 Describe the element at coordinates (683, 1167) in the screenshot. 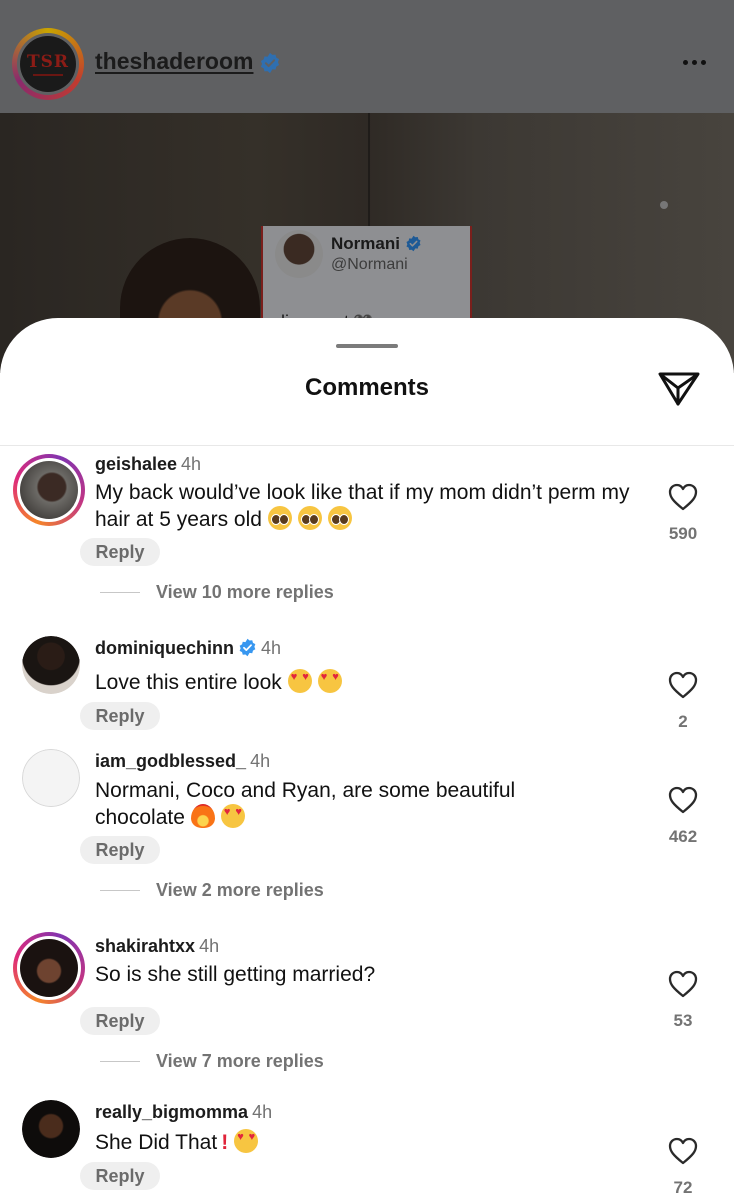

I see `like-comment: 72` at that location.